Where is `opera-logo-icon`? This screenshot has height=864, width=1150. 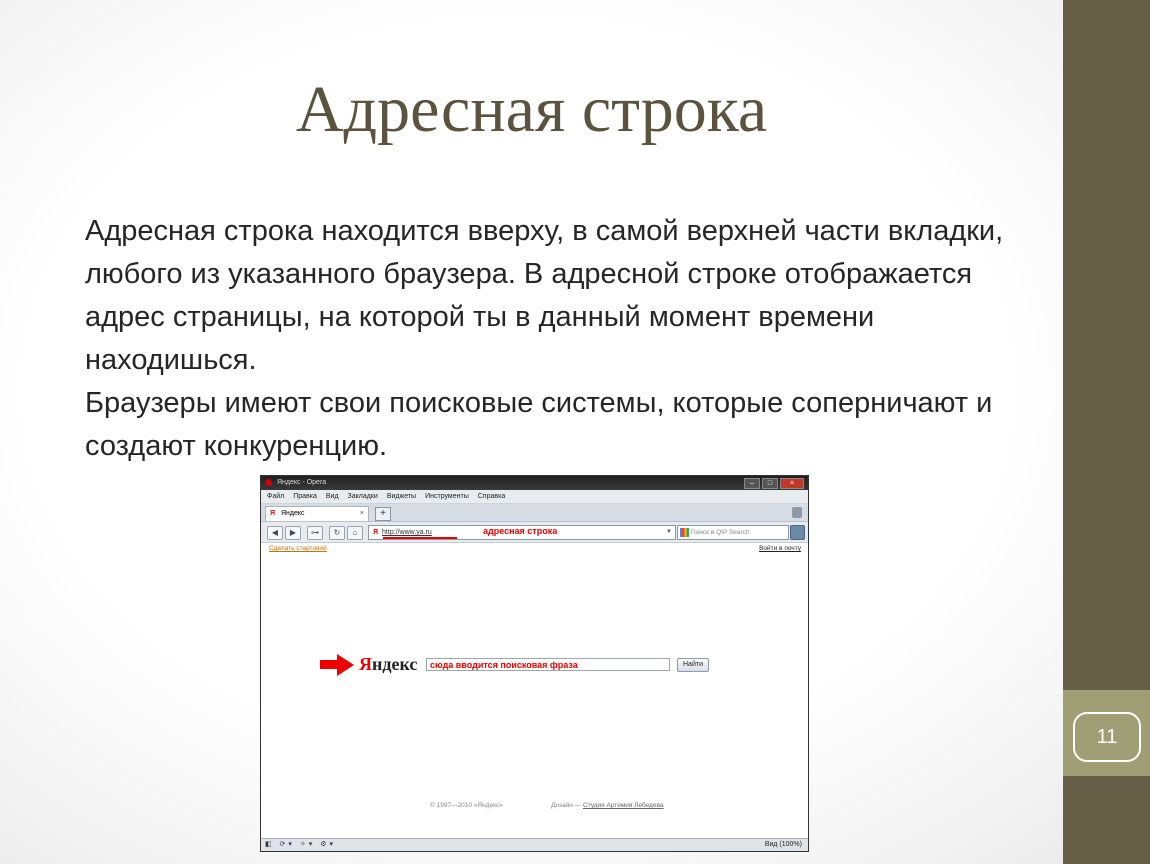 opera-logo-icon is located at coordinates (268, 482).